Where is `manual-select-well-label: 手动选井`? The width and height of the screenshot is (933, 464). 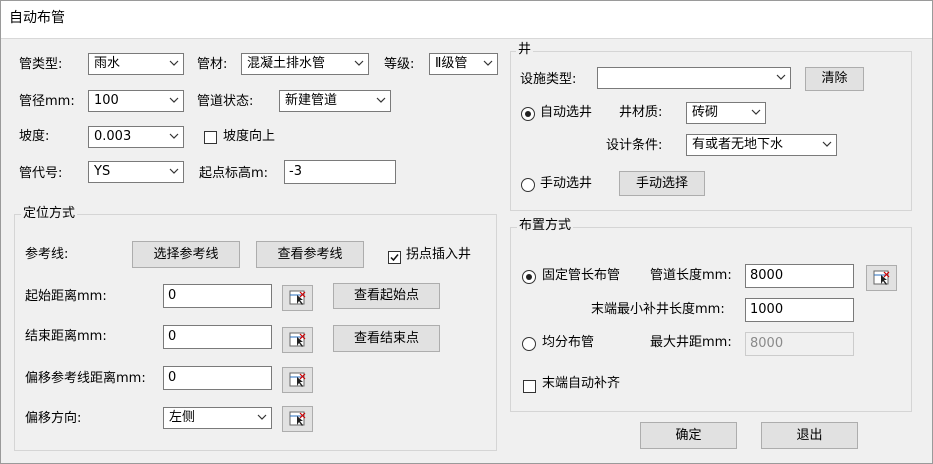
manual-select-well-label: 手动选井 is located at coordinates (566, 183).